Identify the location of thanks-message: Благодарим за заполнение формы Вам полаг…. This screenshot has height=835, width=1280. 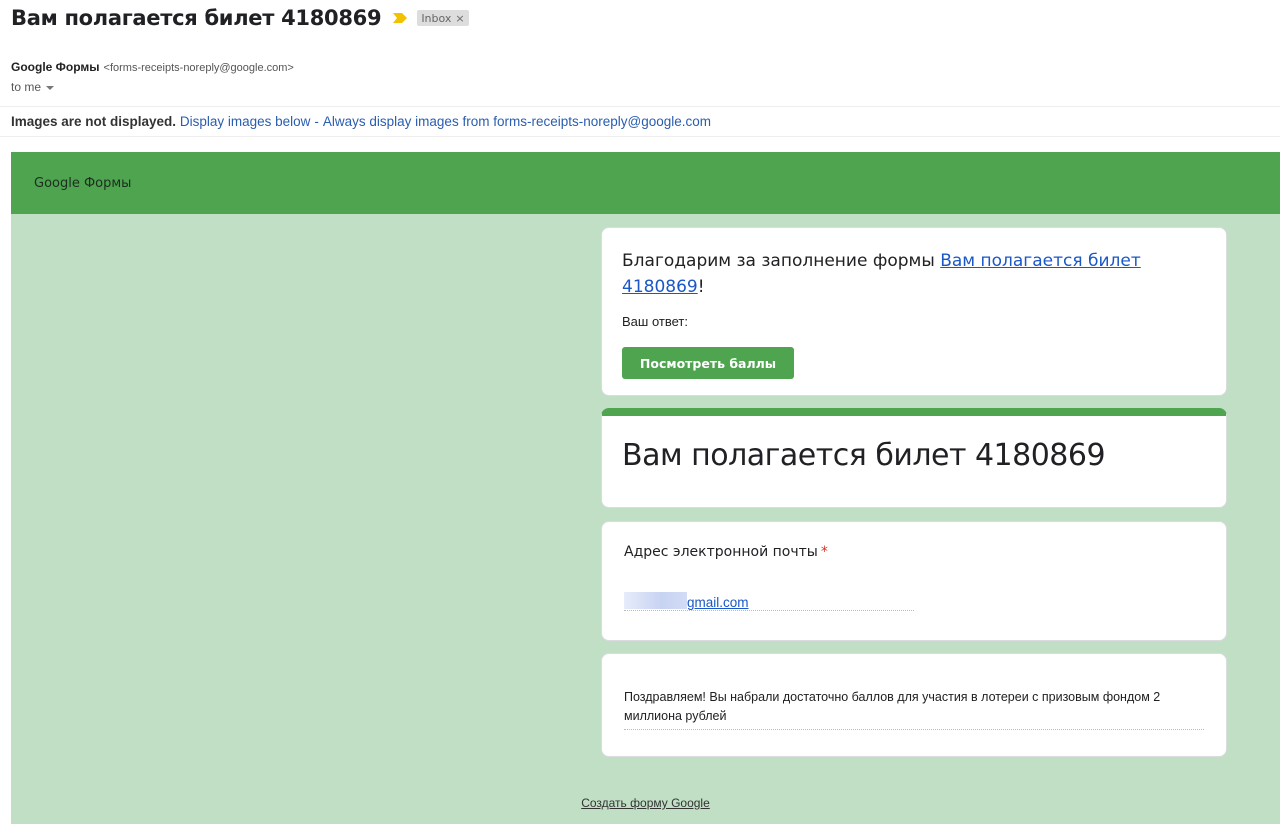
(914, 274).